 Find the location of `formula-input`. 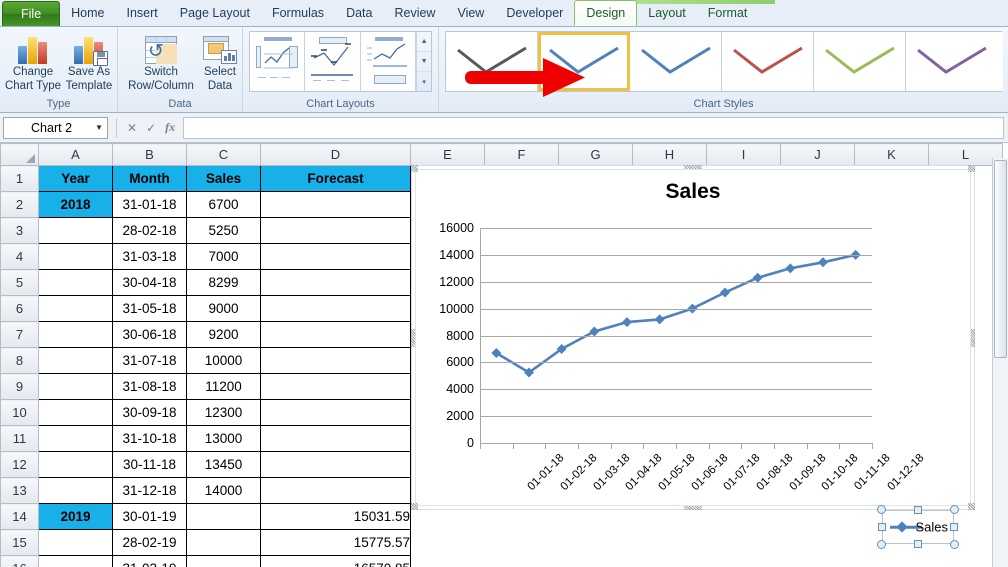

formula-input is located at coordinates (593, 127).